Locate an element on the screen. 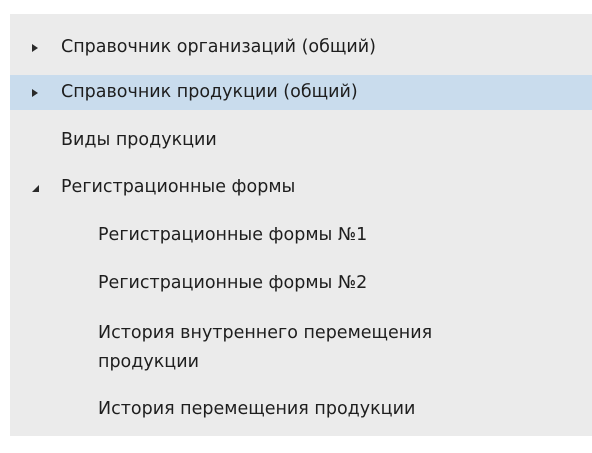 This screenshot has height=453, width=592. tree-item-label: Регистрационные формы №2 is located at coordinates (233, 283).